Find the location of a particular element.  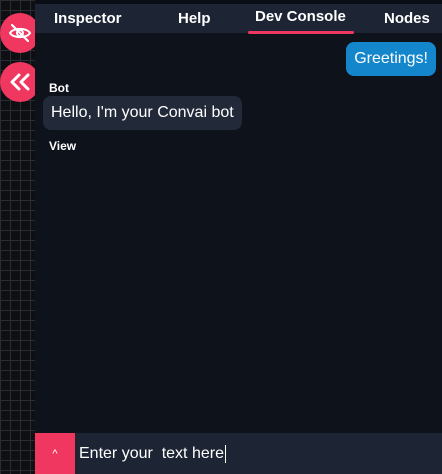

tab-dev-console: Dev Console is located at coordinates (300, 16).